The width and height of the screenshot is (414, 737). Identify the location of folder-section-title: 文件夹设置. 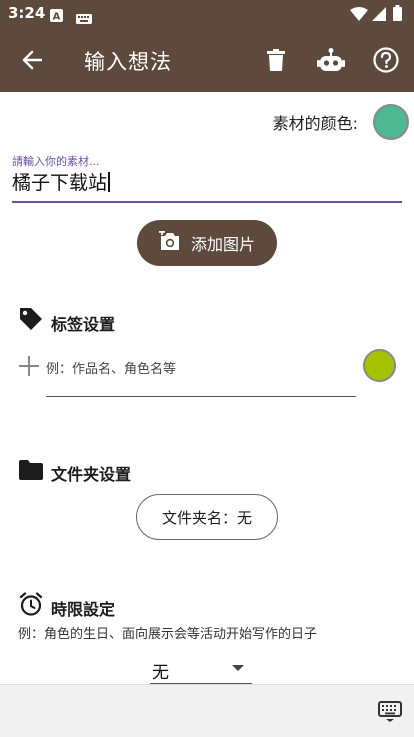
(91, 474).